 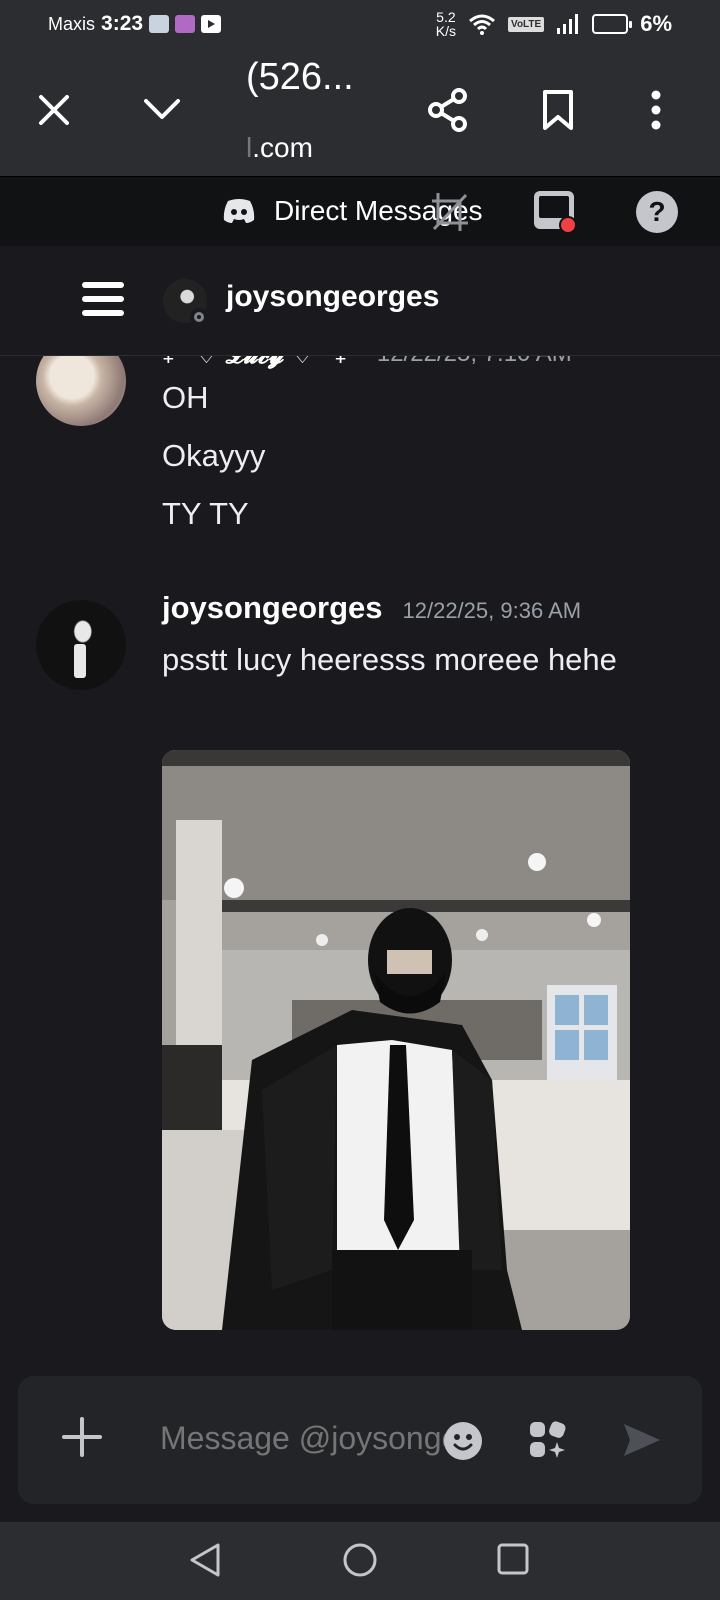 I want to click on speed-value: 5.2, so click(x=446, y=17).